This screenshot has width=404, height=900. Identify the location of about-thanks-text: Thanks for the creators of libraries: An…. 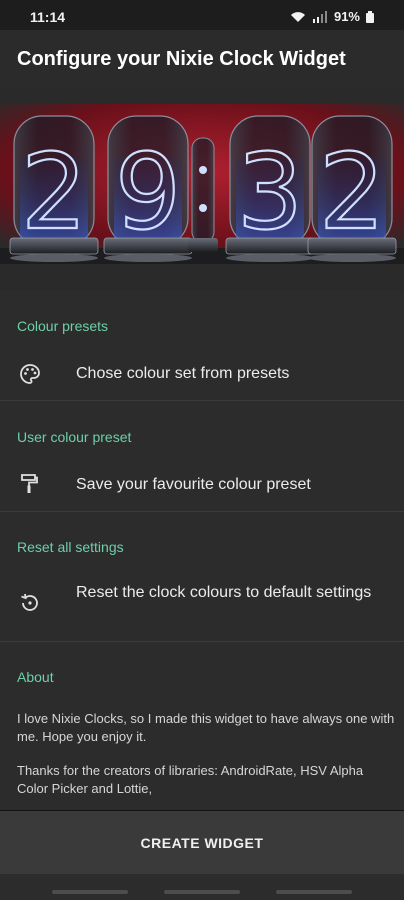
(190, 779).